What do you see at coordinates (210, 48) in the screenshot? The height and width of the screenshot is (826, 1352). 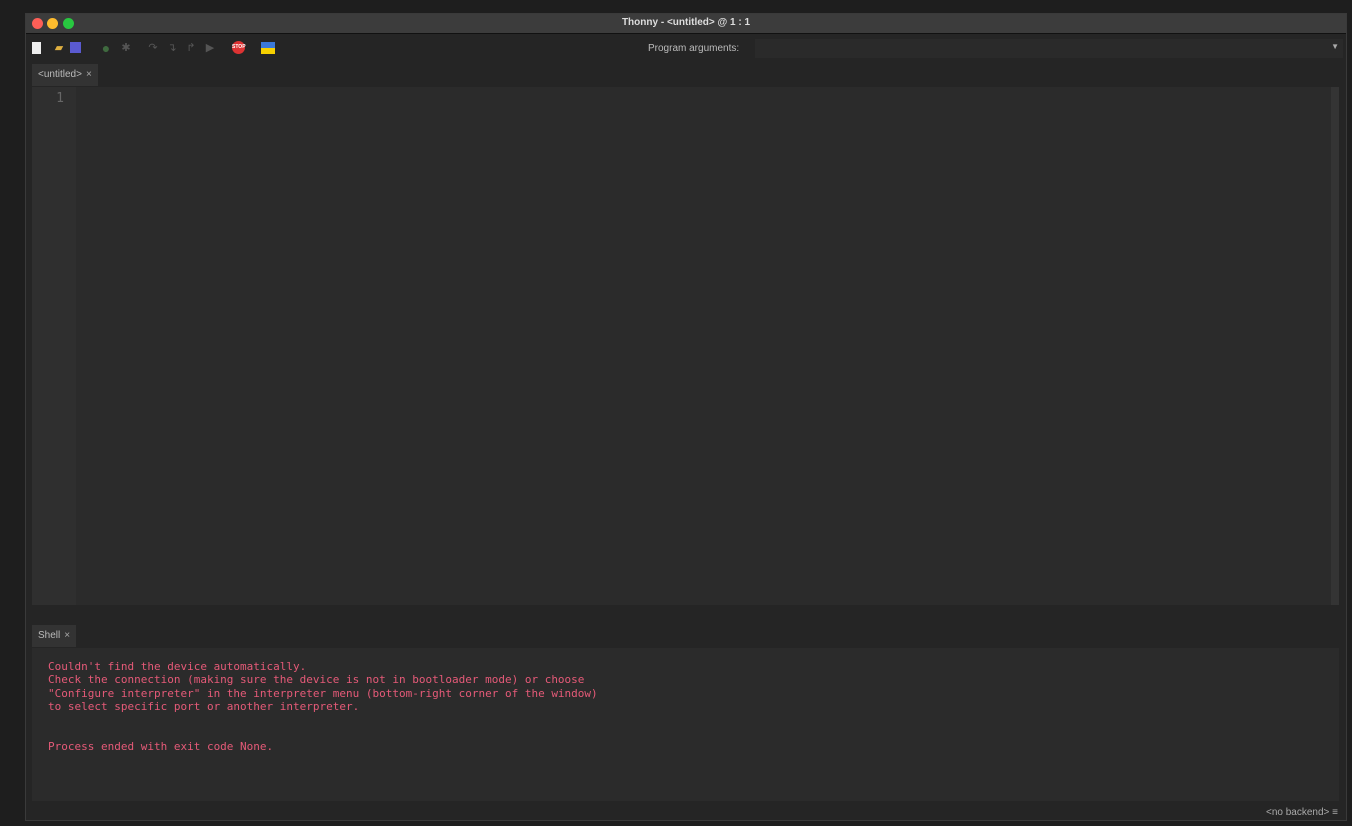 I see `resume-icon: ▶` at bounding box center [210, 48].